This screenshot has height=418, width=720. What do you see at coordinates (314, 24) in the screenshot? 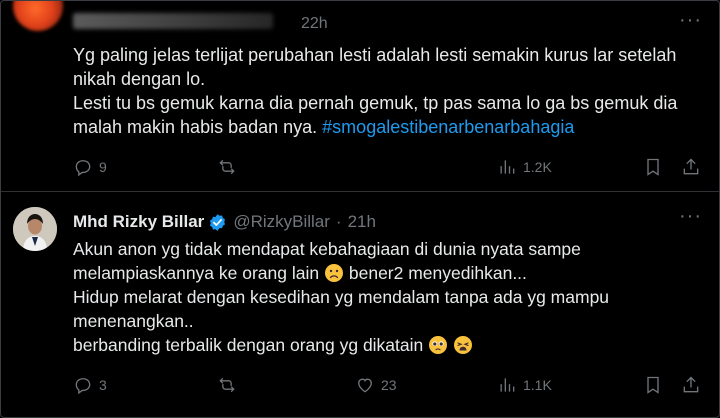
I see `tweet-time: 22h` at bounding box center [314, 24].